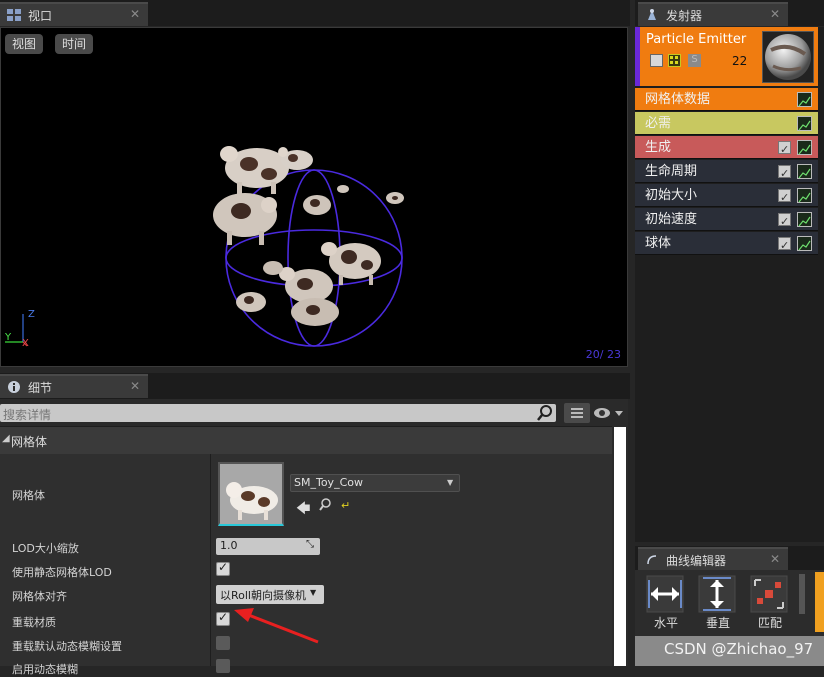  What do you see at coordinates (8, 337) in the screenshot?
I see `axis-y-label: Y` at bounding box center [8, 337].